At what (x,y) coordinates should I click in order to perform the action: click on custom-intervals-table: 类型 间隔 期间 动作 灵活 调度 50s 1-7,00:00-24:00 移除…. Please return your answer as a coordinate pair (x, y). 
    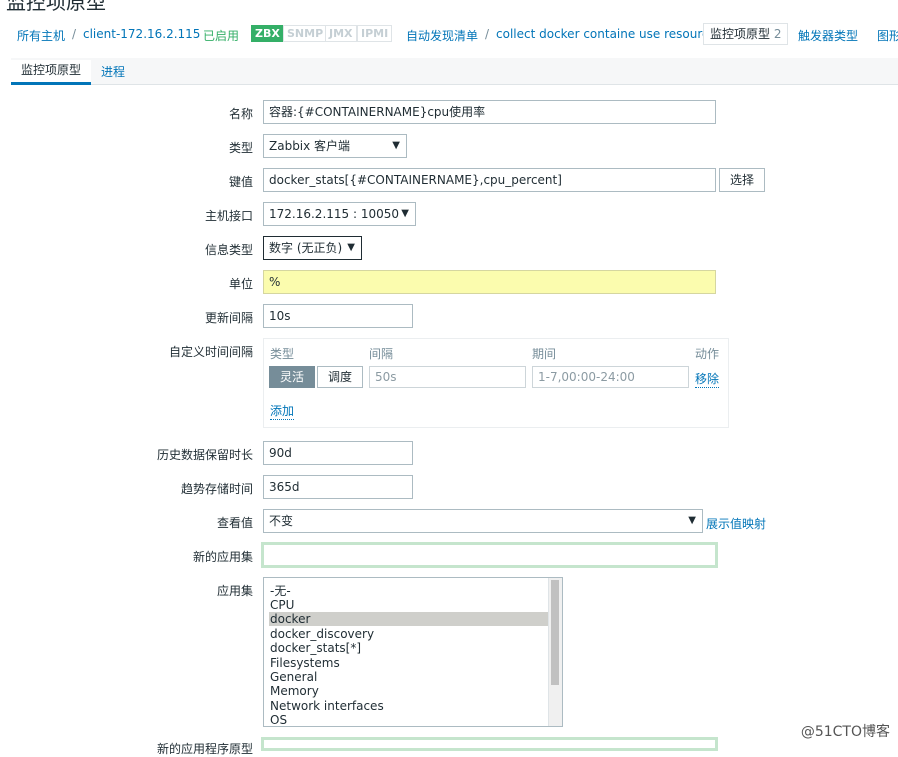
    Looking at the image, I should click on (496, 383).